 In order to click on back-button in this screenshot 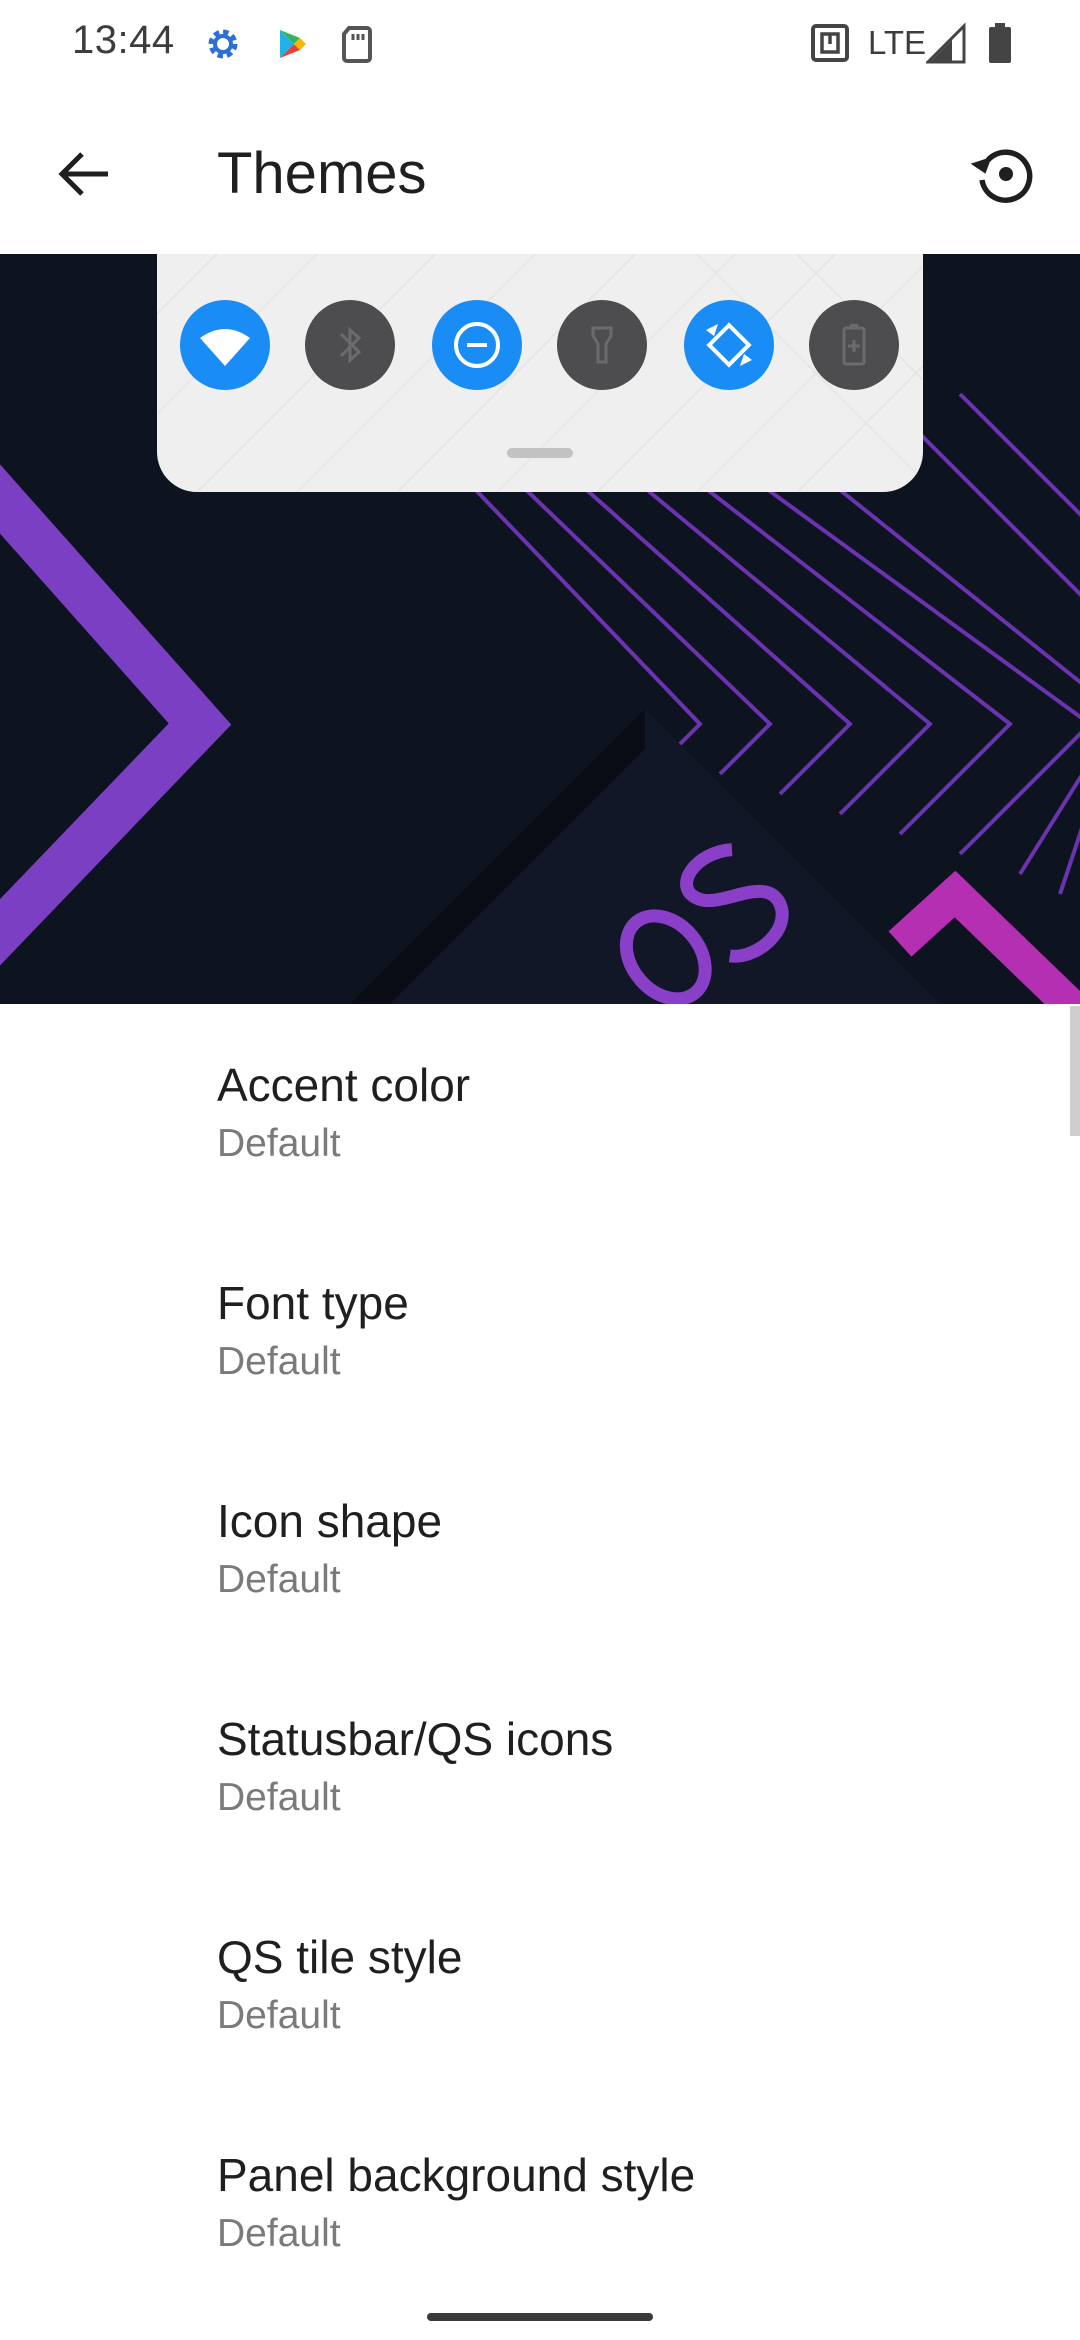, I will do `click(84, 174)`.